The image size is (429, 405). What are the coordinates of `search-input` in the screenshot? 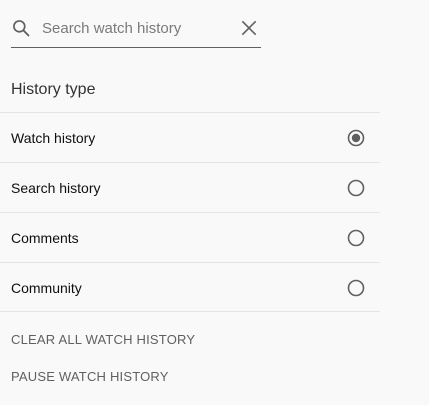 It's located at (134, 28).